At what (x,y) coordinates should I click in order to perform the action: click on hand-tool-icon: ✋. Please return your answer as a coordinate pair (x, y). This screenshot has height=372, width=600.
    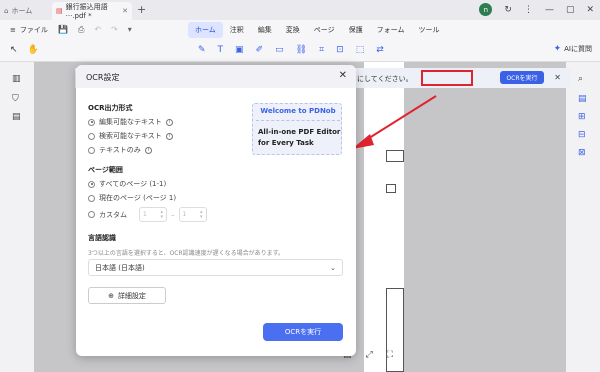
    Looking at the image, I should click on (33, 50).